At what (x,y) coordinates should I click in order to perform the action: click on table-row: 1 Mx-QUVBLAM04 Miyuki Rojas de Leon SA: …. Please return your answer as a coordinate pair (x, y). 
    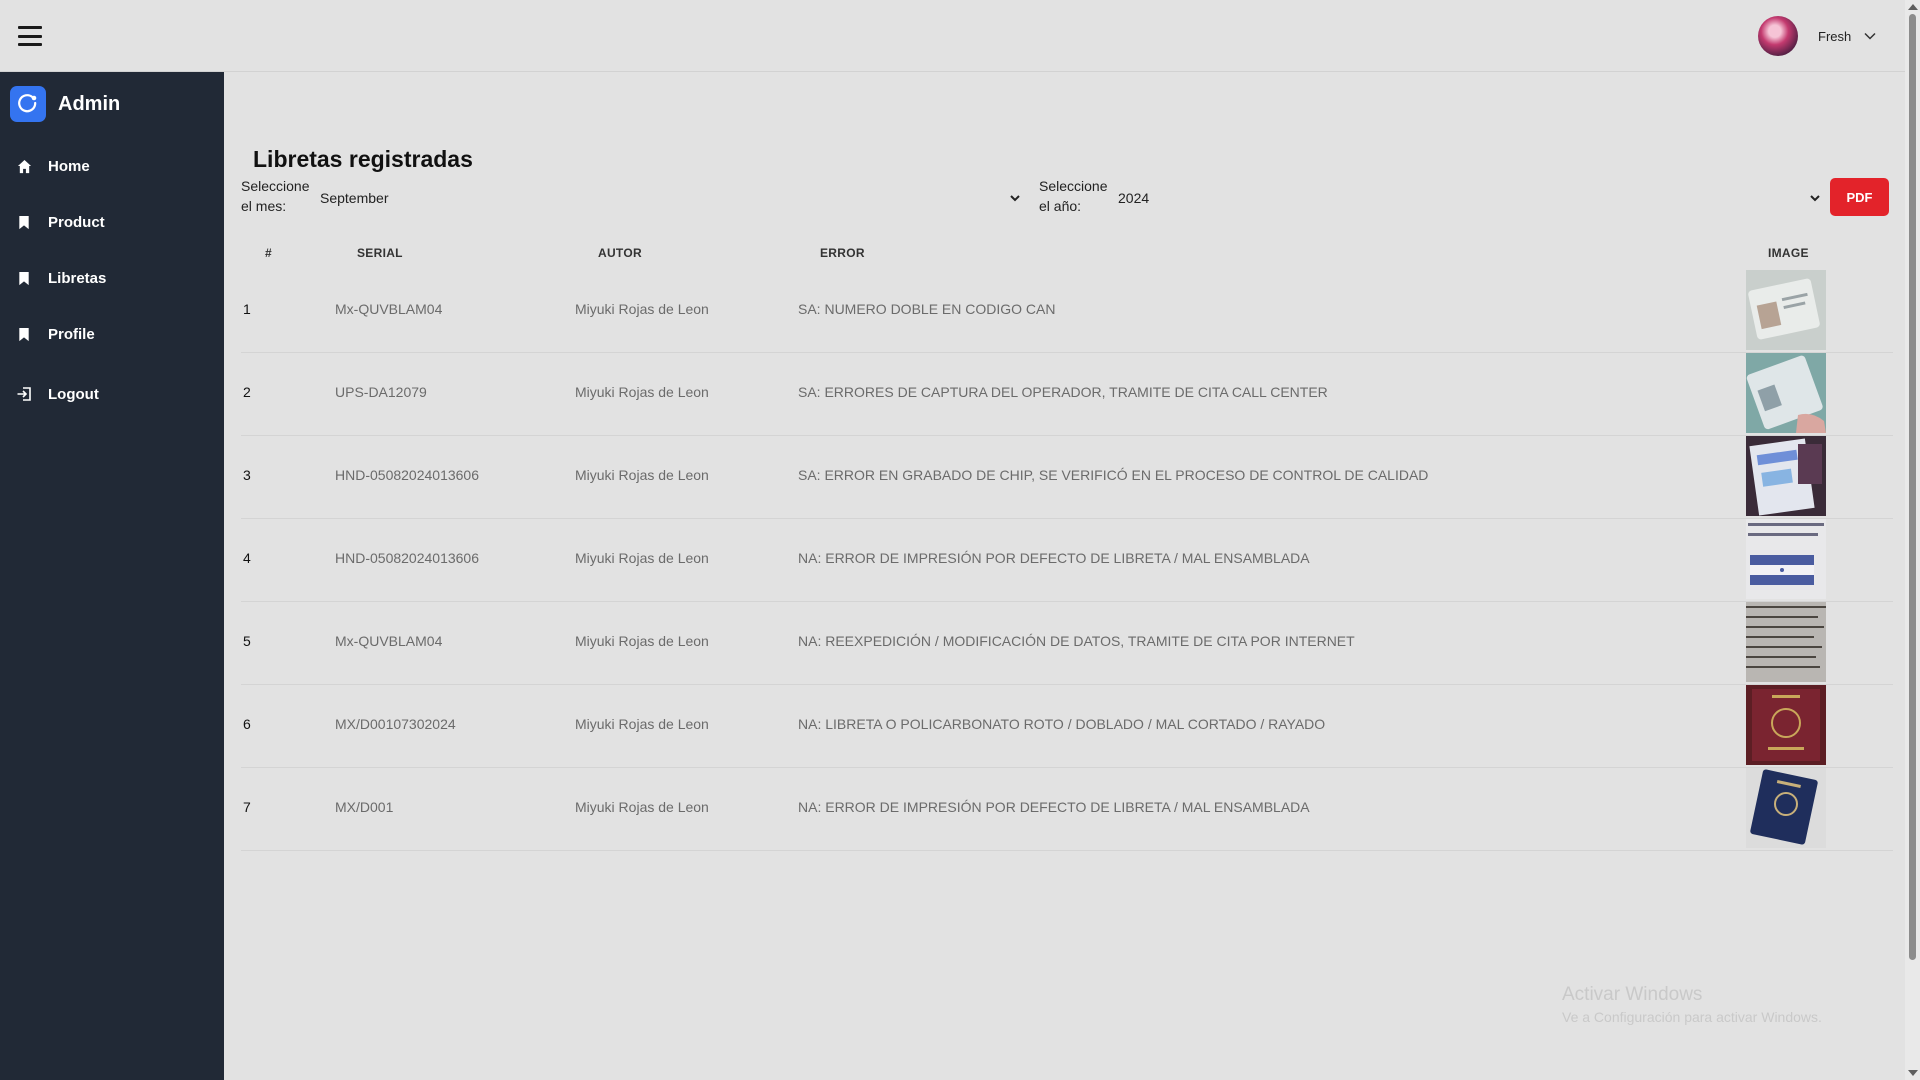
    Looking at the image, I should click on (1067, 311).